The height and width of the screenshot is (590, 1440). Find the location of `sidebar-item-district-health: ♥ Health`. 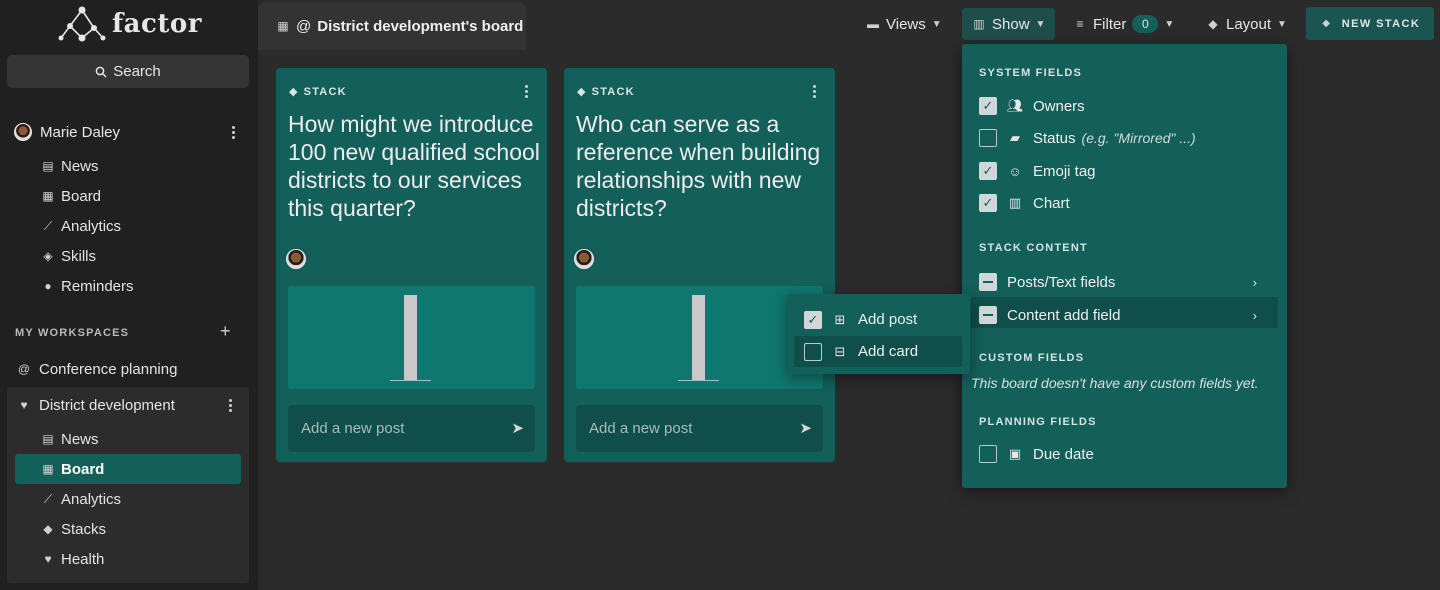

sidebar-item-district-health: ♥ Health is located at coordinates (128, 559).